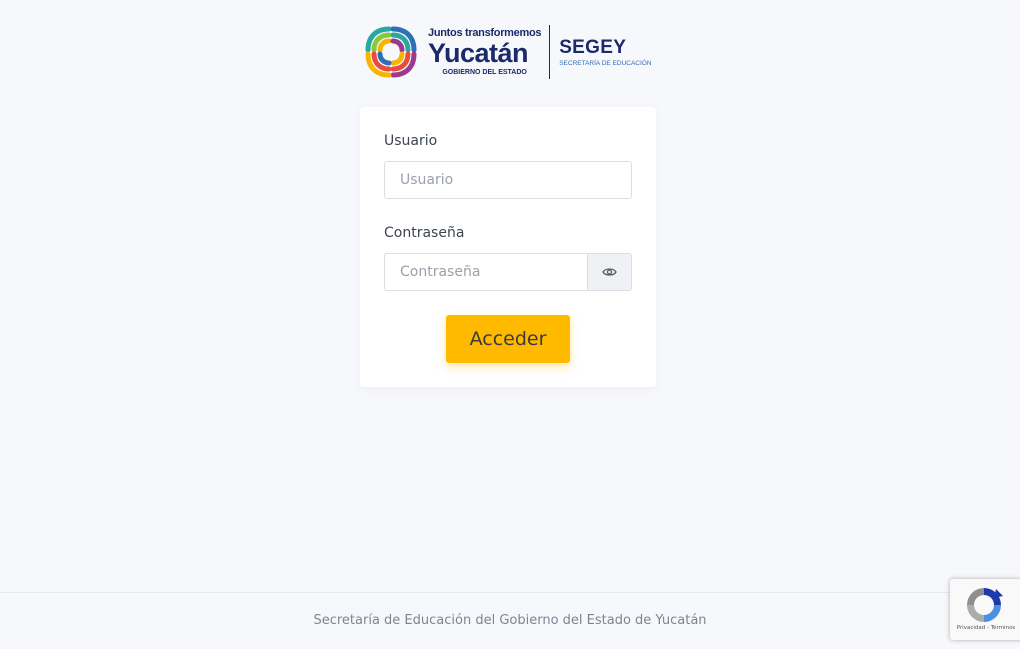 The height and width of the screenshot is (649, 1020). What do you see at coordinates (508, 180) in the screenshot?
I see `user-input` at bounding box center [508, 180].